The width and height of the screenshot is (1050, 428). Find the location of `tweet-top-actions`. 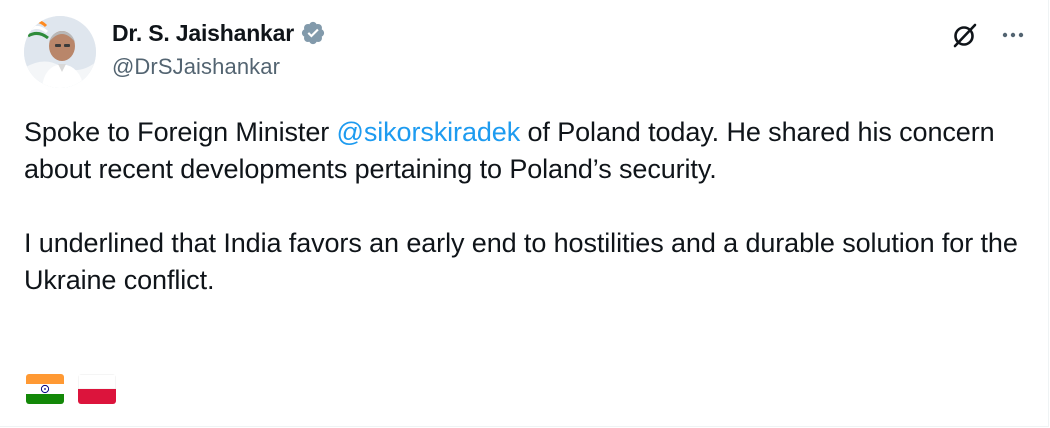

tweet-top-actions is located at coordinates (989, 35).